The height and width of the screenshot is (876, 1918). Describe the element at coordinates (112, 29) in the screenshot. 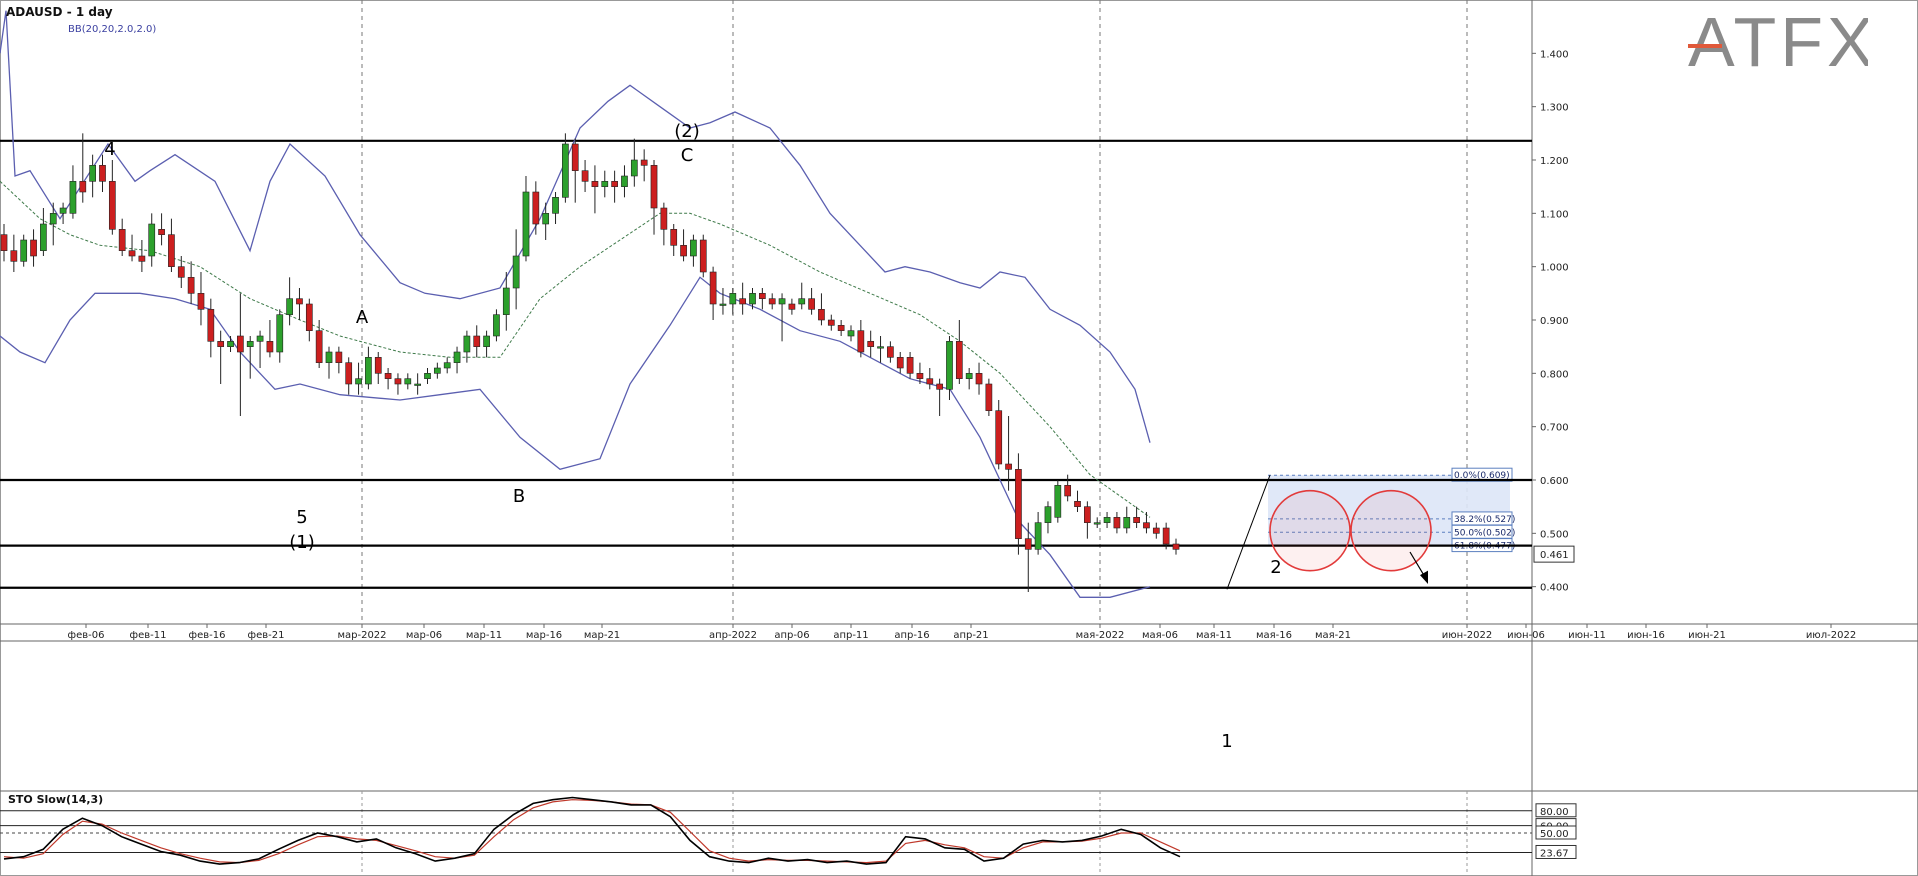

I see `bb-indicator-label: BB(20,20,2.0,2.0)` at that location.